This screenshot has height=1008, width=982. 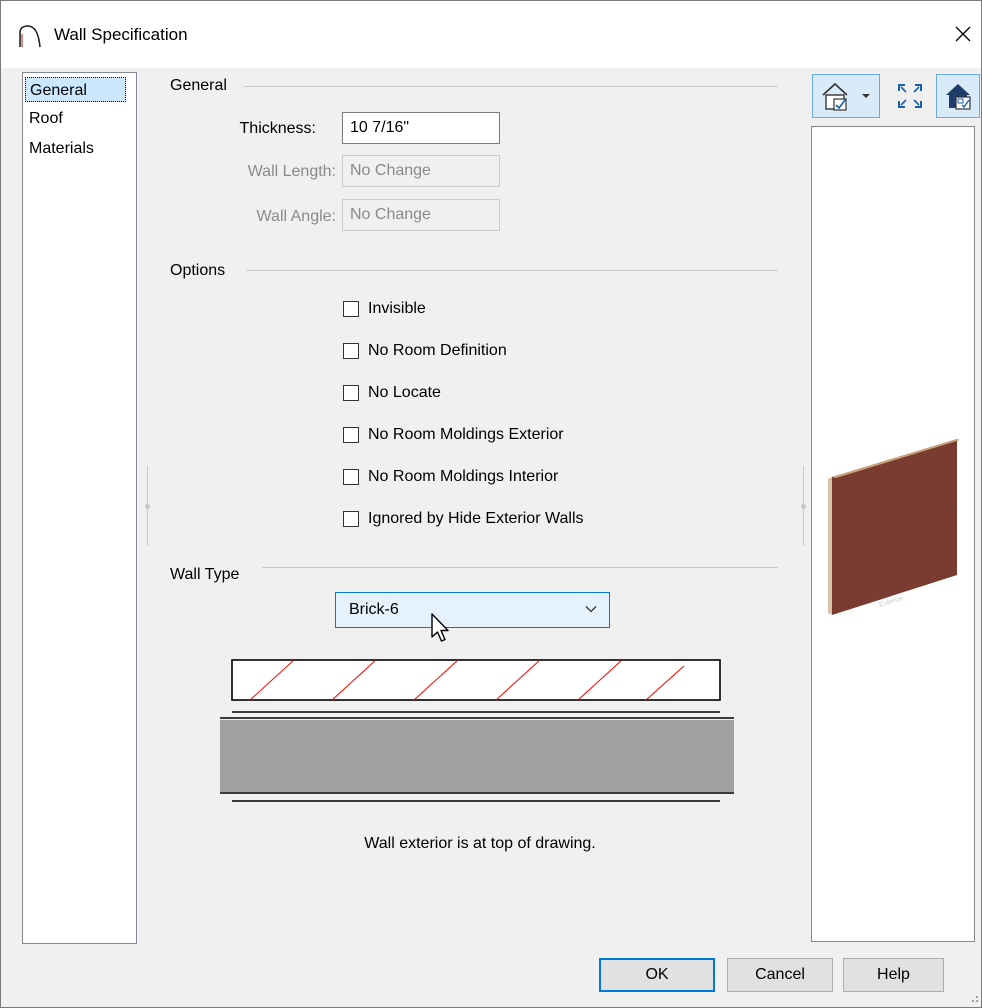 What do you see at coordinates (374, 609) in the screenshot?
I see `wall-type-selected-value: Brick-6` at bounding box center [374, 609].